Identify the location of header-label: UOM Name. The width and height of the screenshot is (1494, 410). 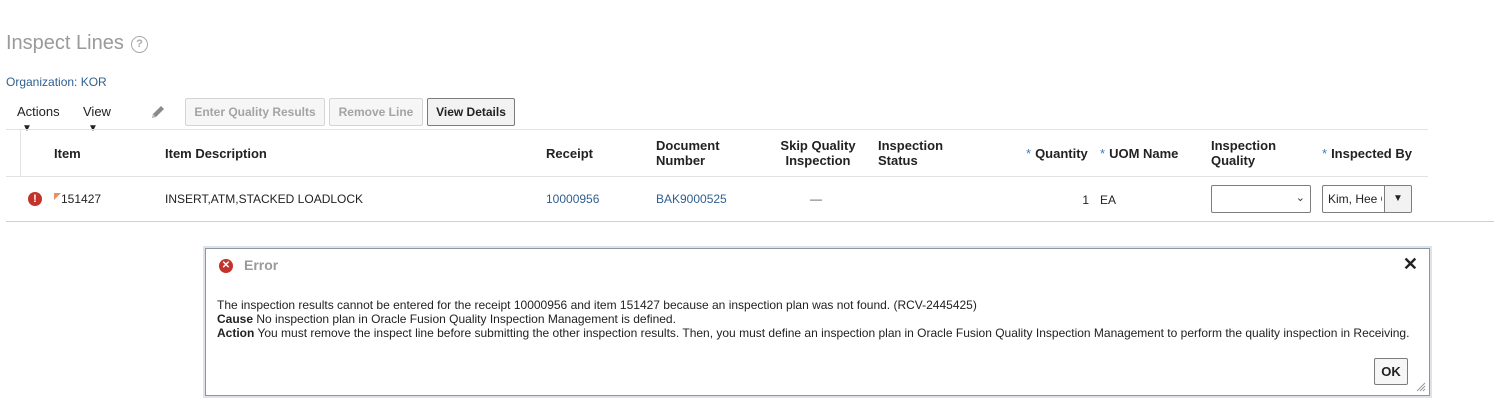
(1144, 153).